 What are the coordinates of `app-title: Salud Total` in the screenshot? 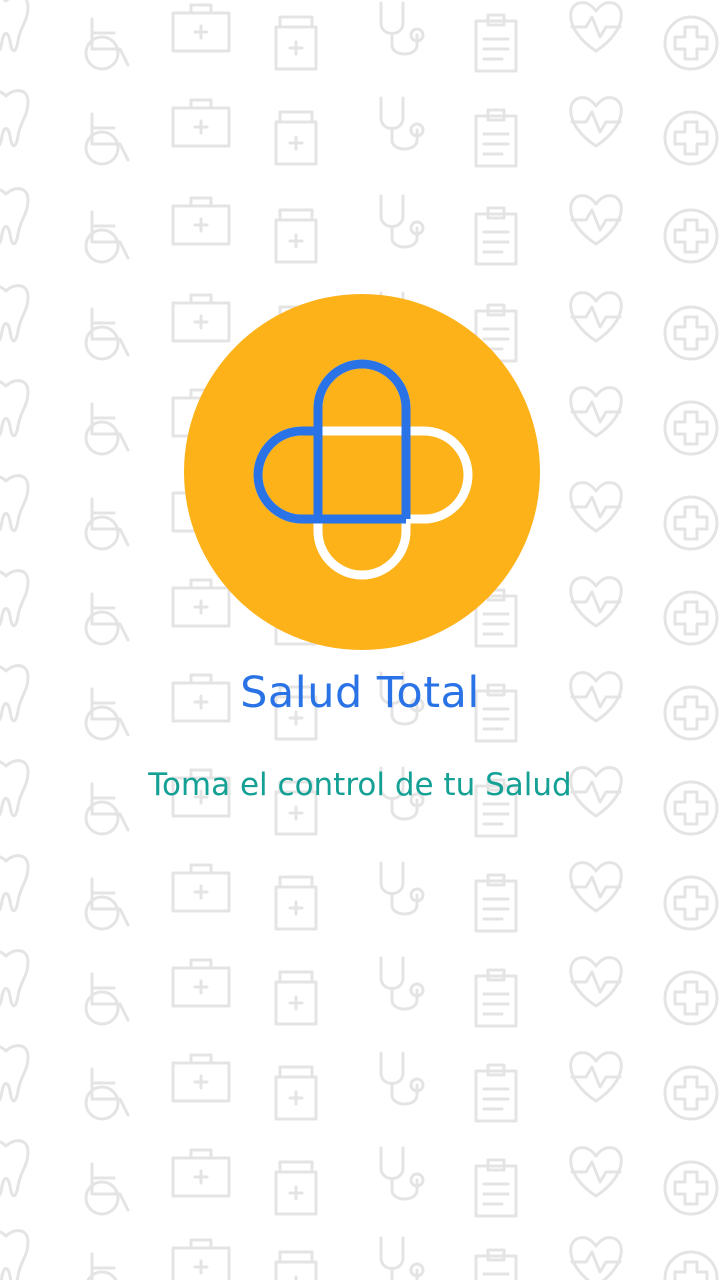 It's located at (360, 693).